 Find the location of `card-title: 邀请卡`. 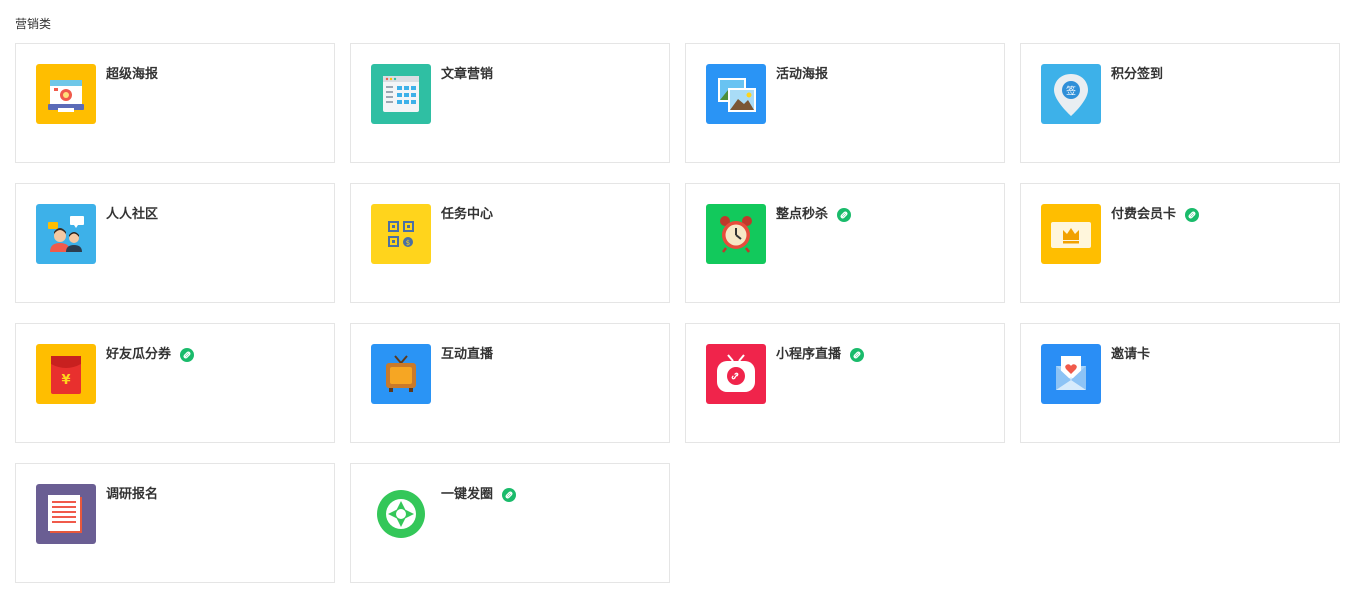

card-title: 邀请卡 is located at coordinates (1131, 354).